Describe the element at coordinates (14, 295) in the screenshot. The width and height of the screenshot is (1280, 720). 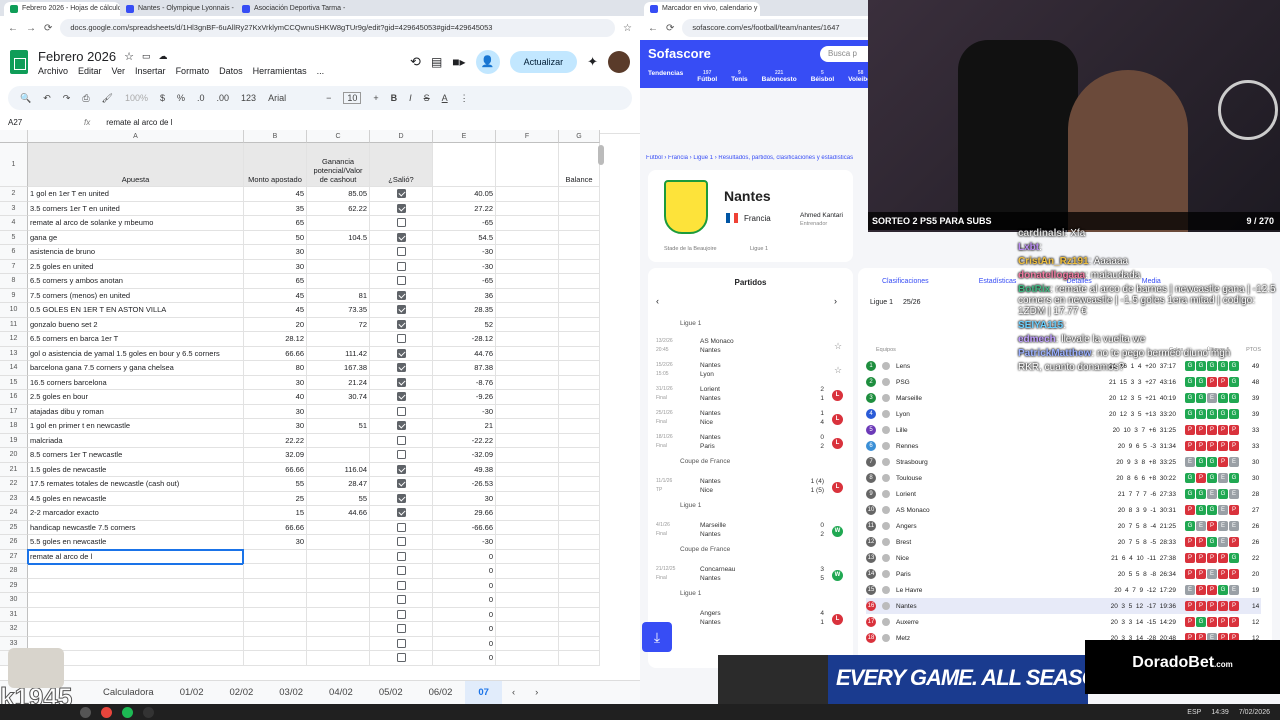
I see `row-header: 9` at that location.